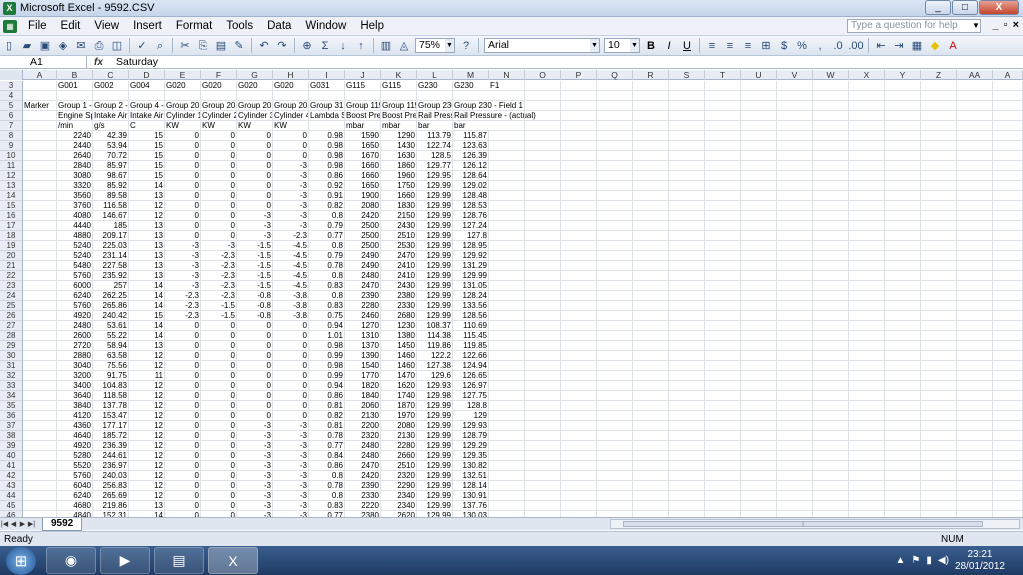  I want to click on cell: /min, so click(75, 126).